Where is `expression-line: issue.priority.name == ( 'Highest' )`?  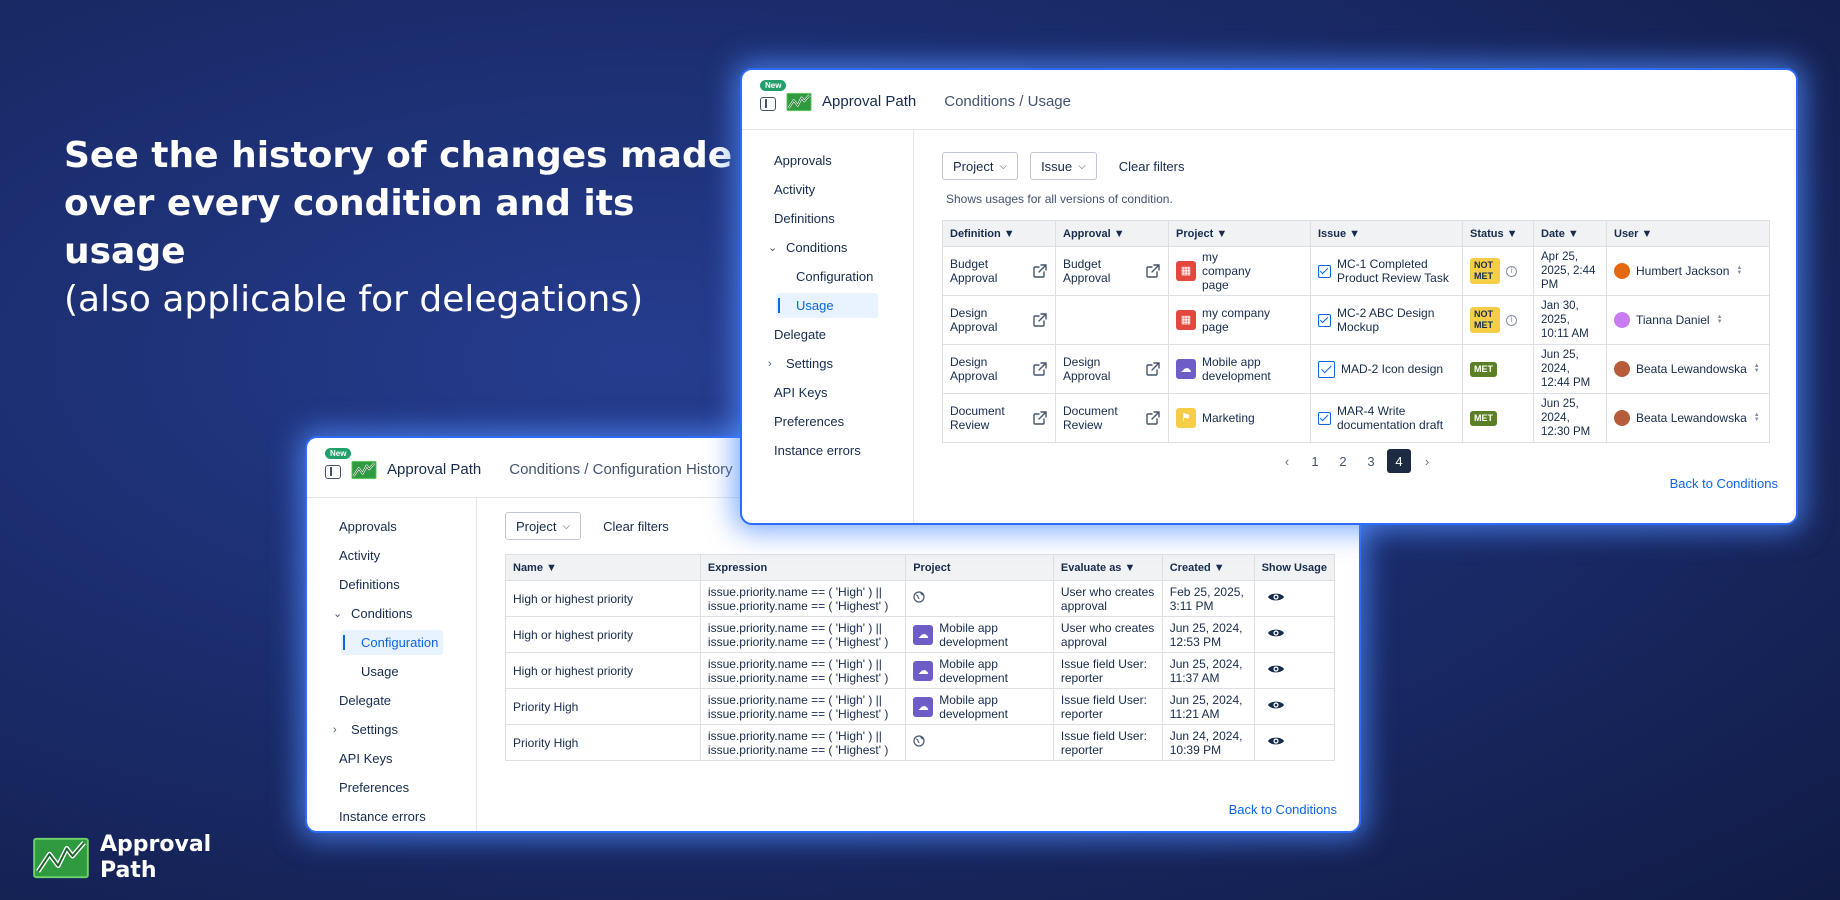 expression-line: issue.priority.name == ( 'Highest' ) is located at coordinates (798, 713).